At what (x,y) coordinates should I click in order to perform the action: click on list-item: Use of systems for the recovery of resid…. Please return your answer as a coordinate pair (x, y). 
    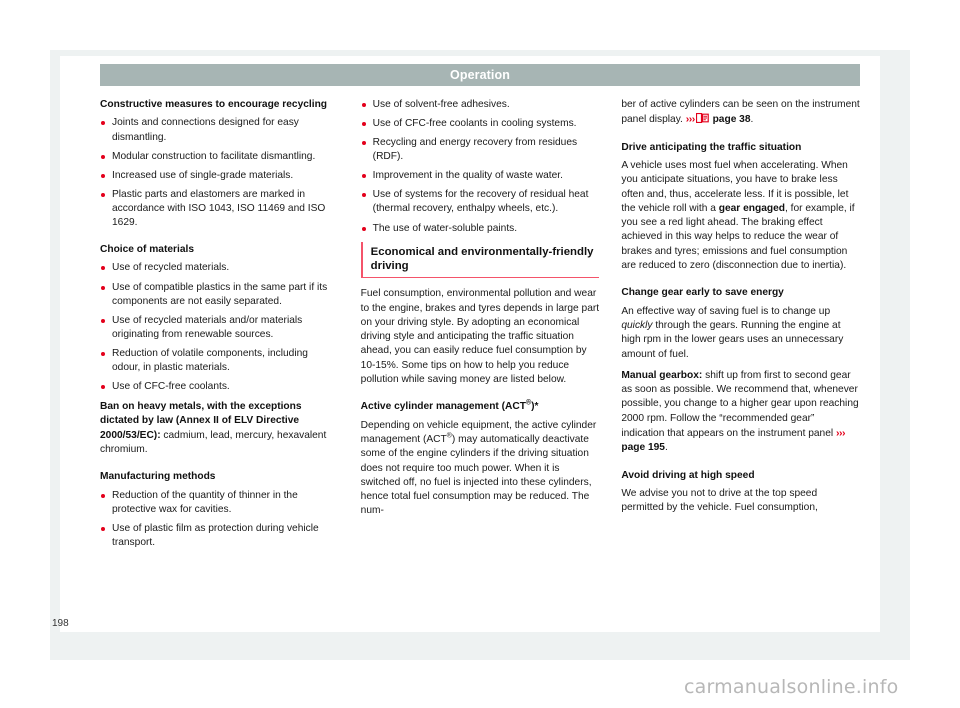
    Looking at the image, I should click on (480, 202).